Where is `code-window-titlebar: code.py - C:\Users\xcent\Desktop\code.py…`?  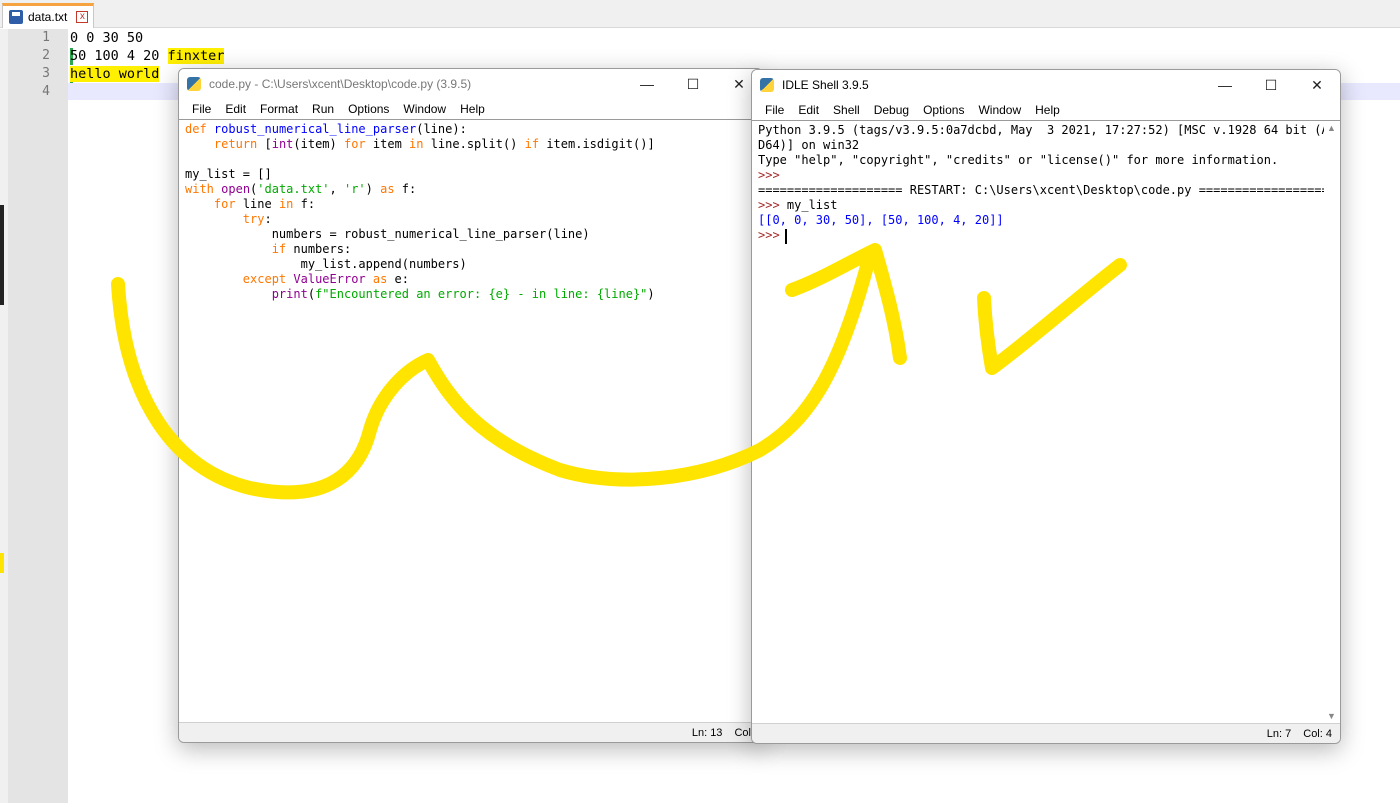
code-window-titlebar: code.py - C:\Users\xcent\Desktop\code.py… is located at coordinates (470, 84).